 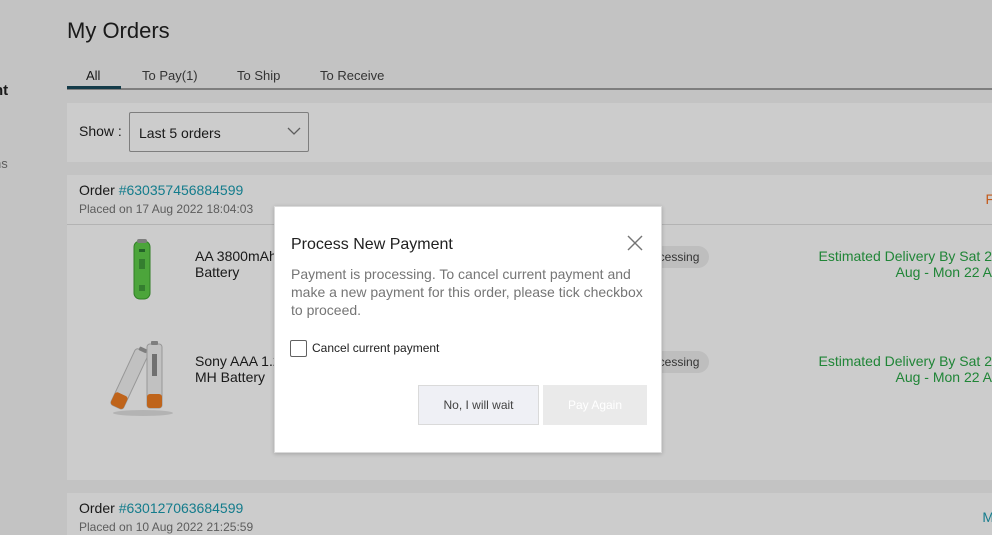 What do you see at coordinates (375, 348) in the screenshot?
I see `cancel-payment-label: Cancel current payment` at bounding box center [375, 348].